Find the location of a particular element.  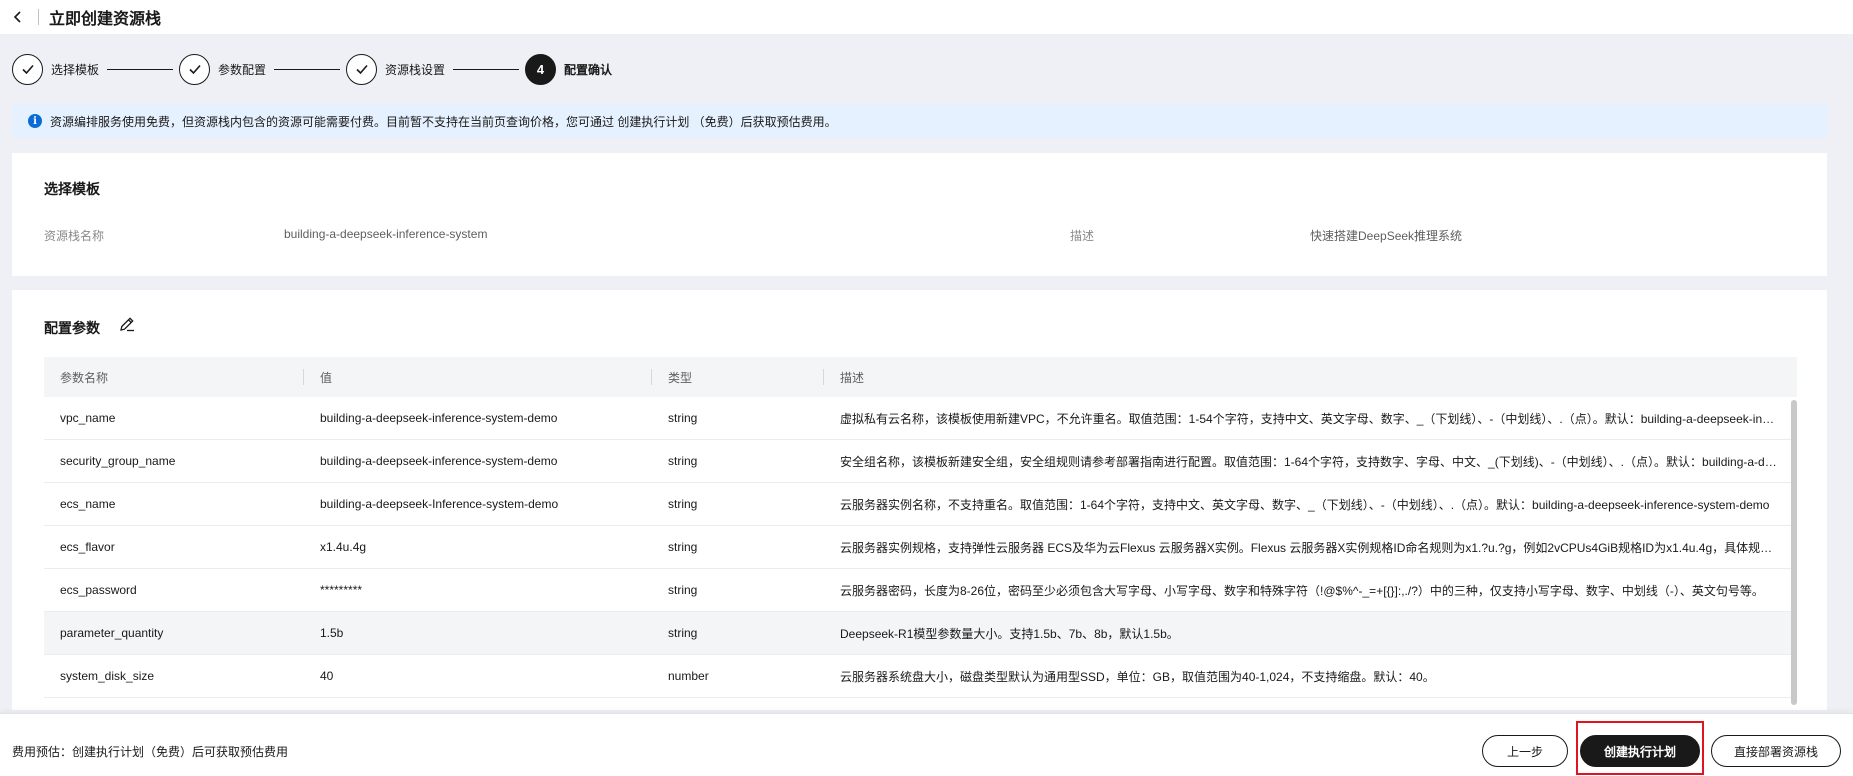

step-number: 4 is located at coordinates (541, 69).